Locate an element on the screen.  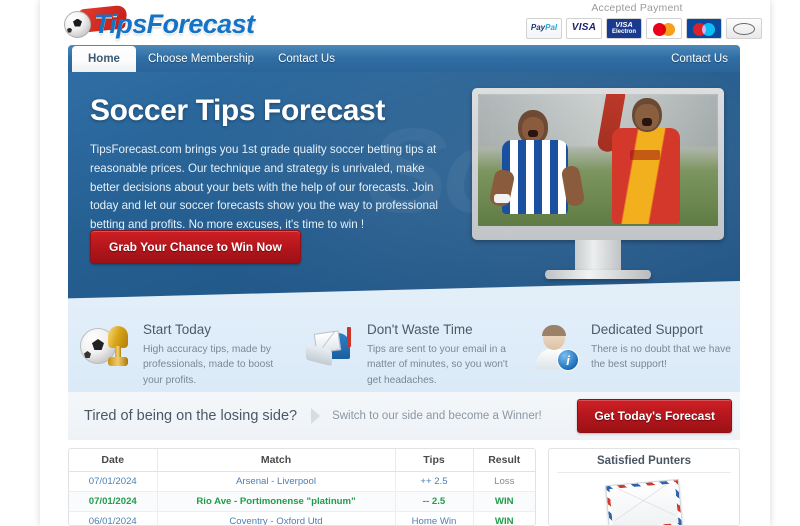
column-header-date: Date is located at coordinates (113, 460).